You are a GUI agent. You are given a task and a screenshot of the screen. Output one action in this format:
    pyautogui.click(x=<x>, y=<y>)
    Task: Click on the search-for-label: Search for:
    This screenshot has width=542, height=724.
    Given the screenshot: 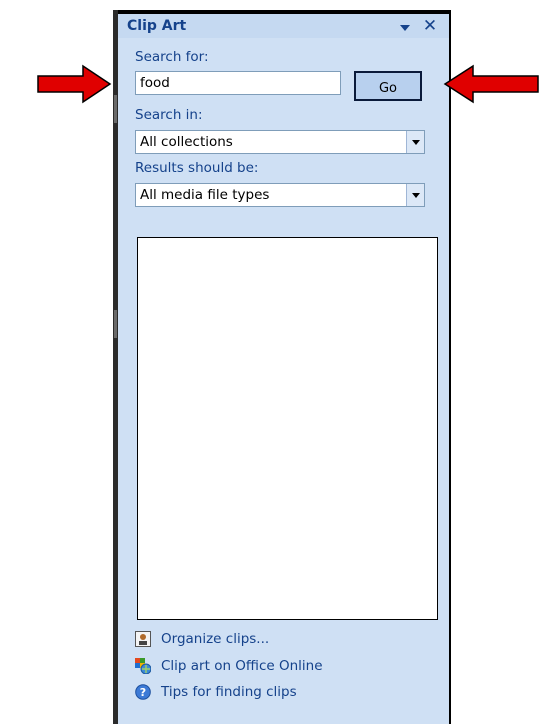 What is the action you would take?
    pyautogui.click(x=172, y=57)
    